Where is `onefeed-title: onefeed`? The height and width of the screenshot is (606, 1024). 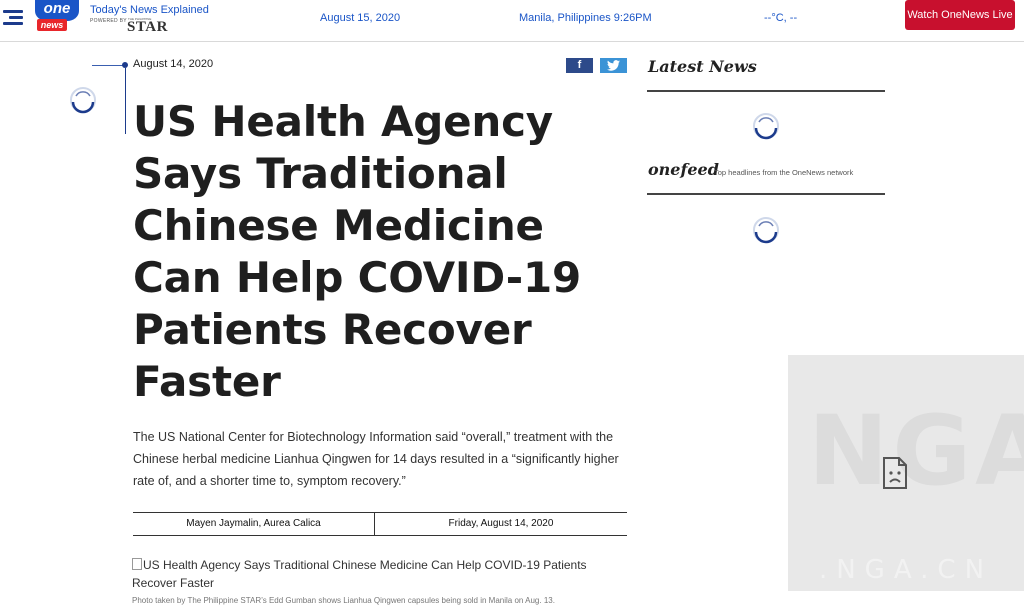
onefeed-title: onefeed is located at coordinates (683, 169).